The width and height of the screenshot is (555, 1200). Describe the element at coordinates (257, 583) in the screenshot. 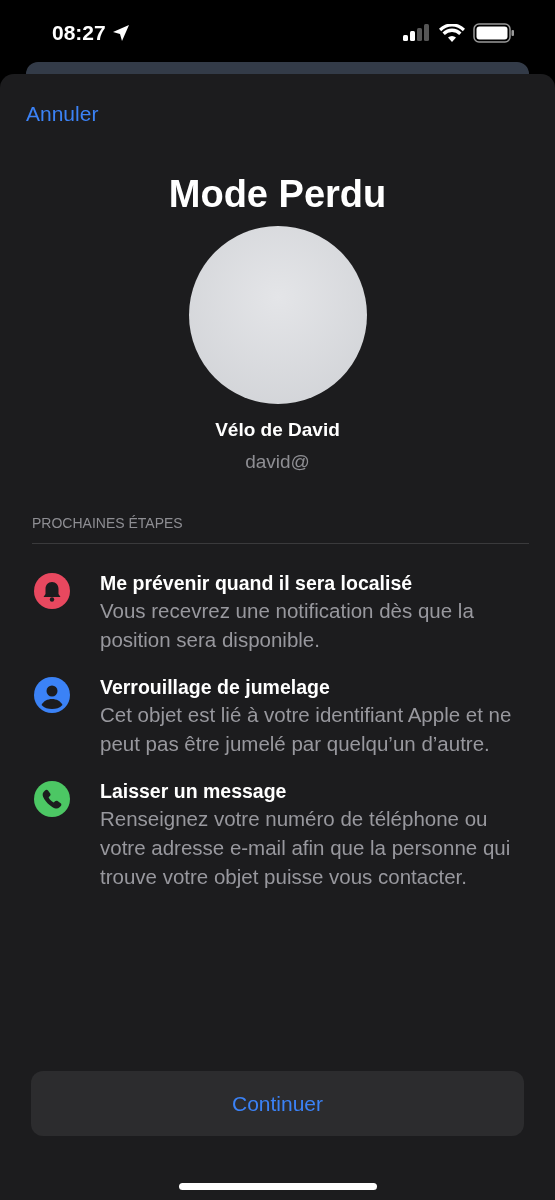

I see `step-title: Me prévenir quand il sera localisé` at that location.